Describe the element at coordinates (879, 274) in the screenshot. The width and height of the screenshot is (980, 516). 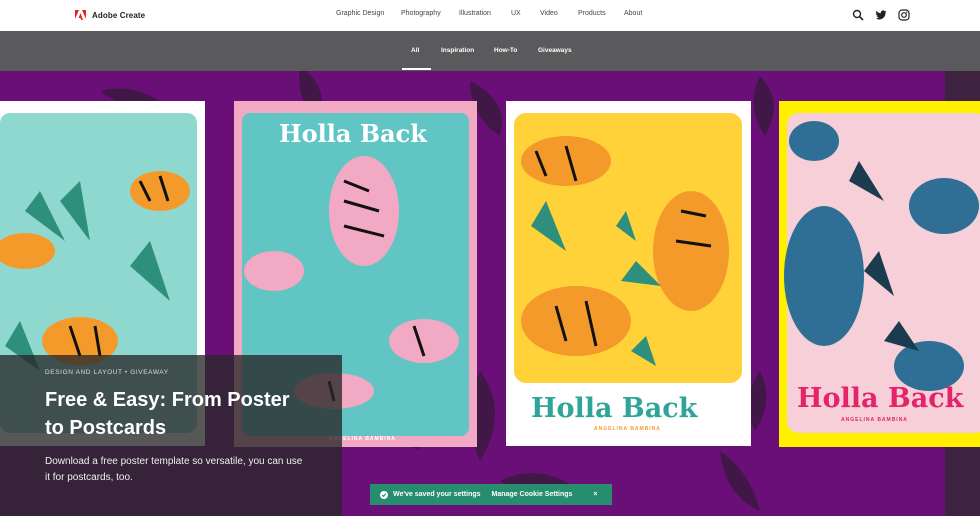
I see `poster-card-yellow: Holla Back ANGELINA BAMBINA` at that location.